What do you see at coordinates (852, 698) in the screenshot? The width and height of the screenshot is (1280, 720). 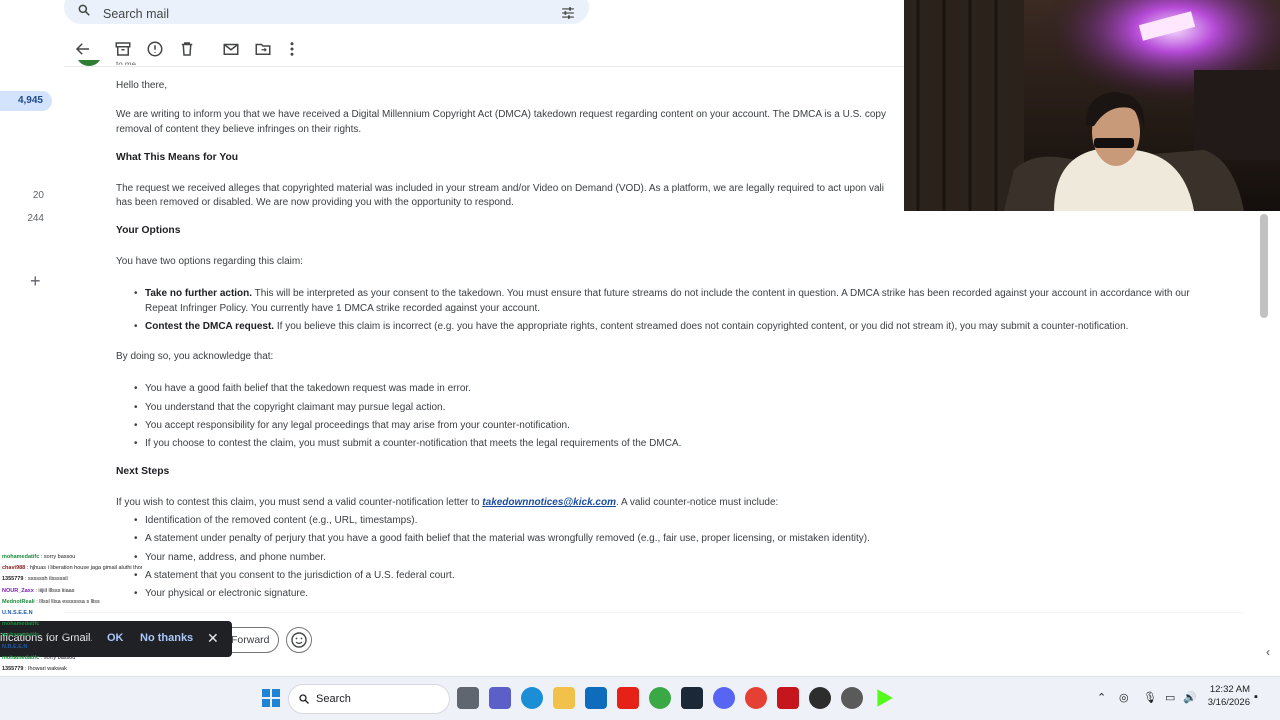 I see `chatgpt-icon` at bounding box center [852, 698].